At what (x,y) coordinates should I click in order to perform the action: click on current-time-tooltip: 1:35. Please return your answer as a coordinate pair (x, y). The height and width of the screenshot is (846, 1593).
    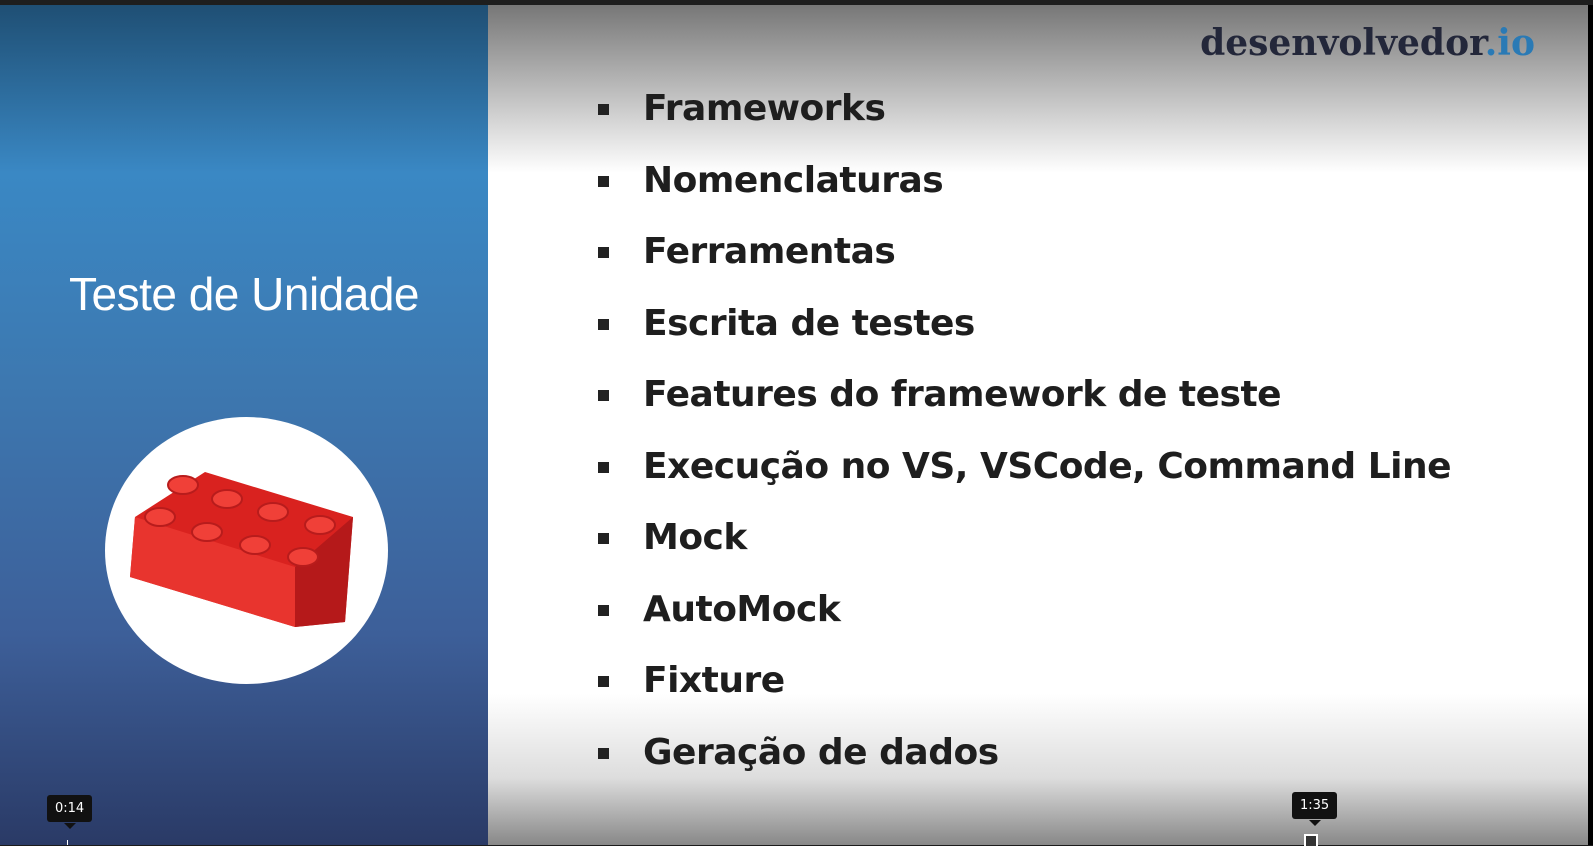
    Looking at the image, I should click on (1315, 809).